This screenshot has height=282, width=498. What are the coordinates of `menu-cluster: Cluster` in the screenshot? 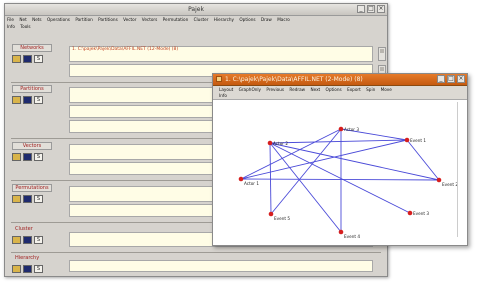 It's located at (201, 19).